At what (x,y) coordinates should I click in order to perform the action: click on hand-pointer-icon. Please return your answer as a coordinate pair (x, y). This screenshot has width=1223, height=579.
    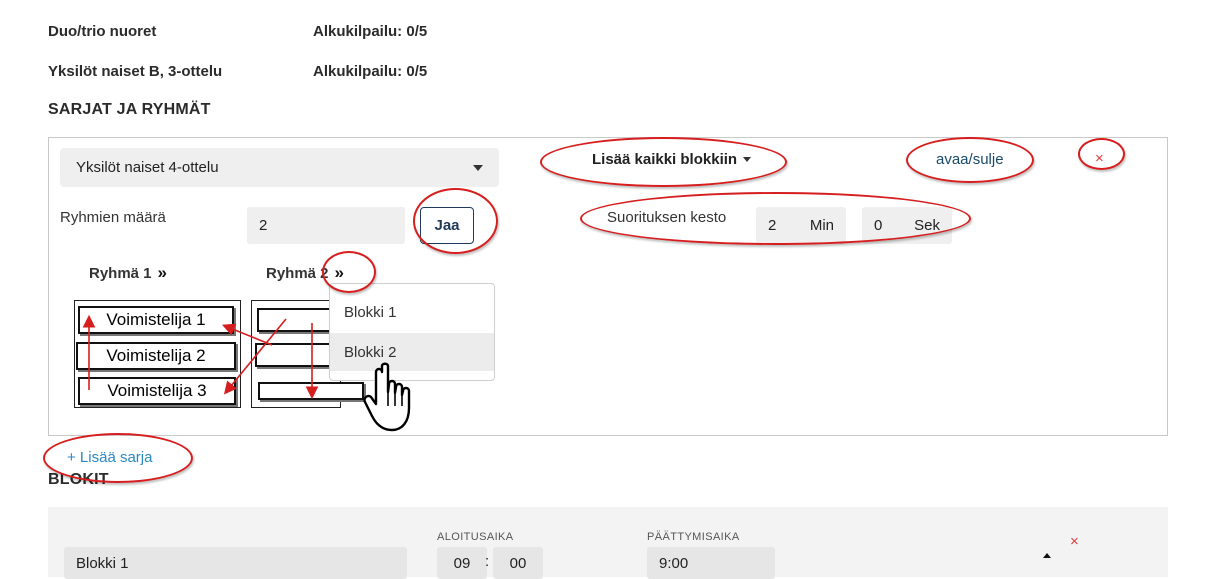
    Looking at the image, I should click on (387, 397).